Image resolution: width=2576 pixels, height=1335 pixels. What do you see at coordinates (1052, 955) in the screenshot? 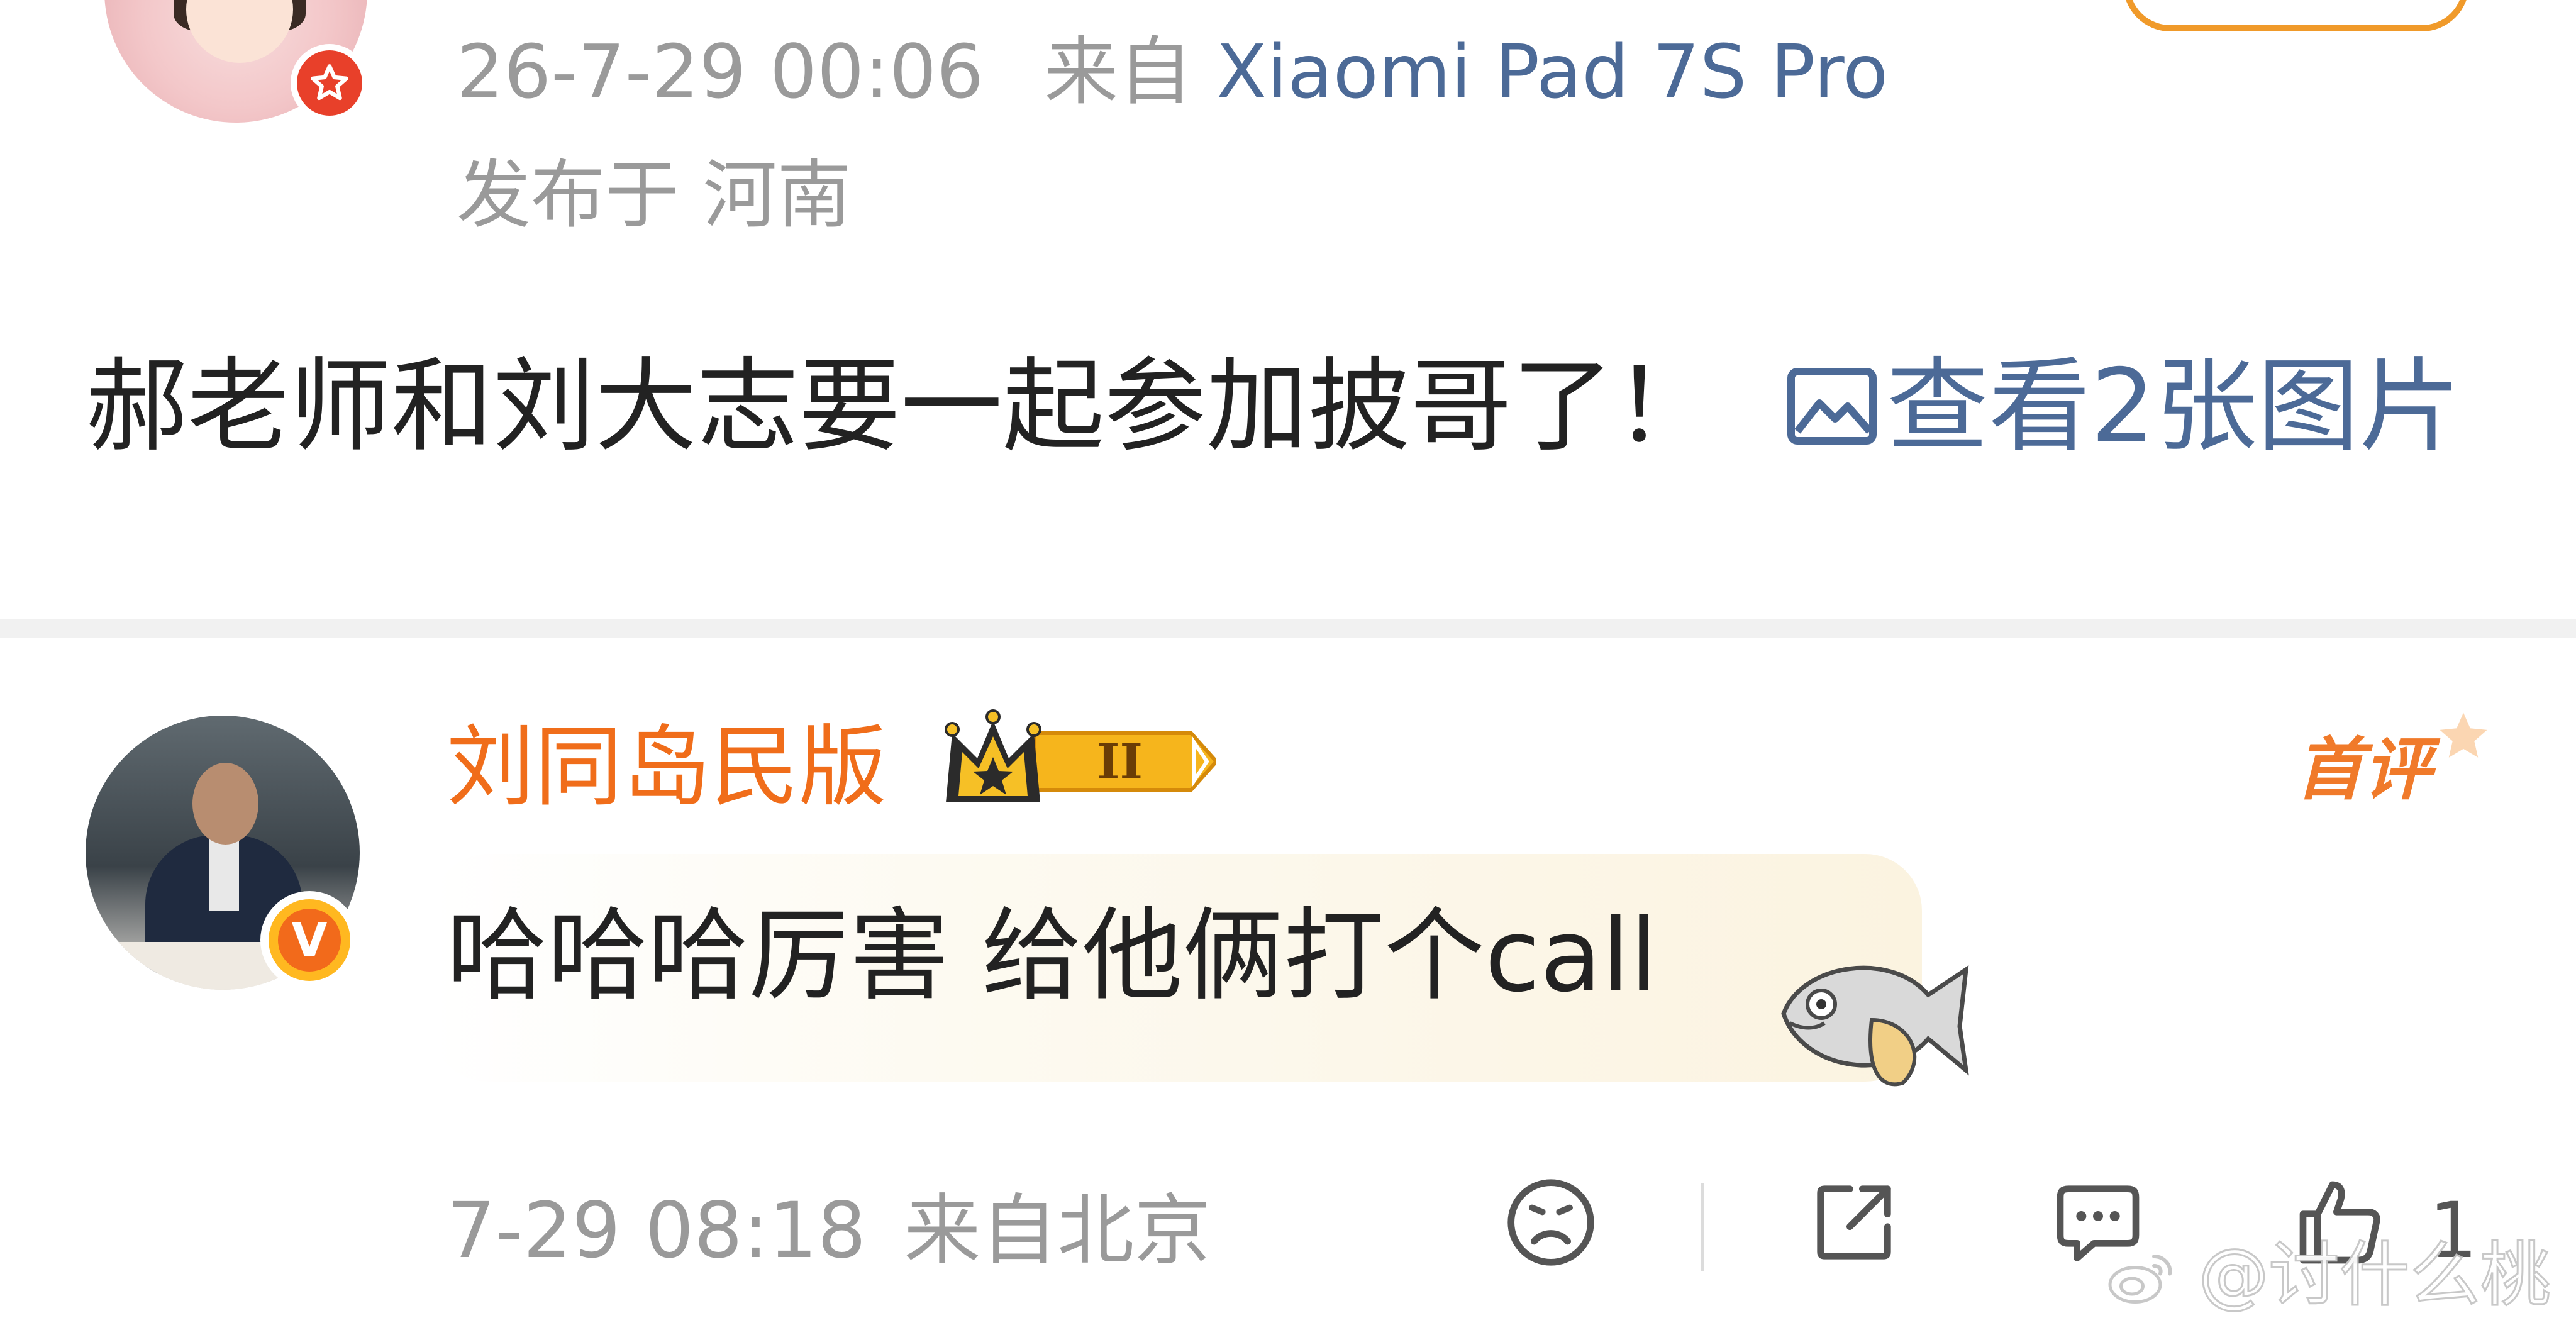
I see `comment-text: 哈哈哈厉害 给他俩打个call` at bounding box center [1052, 955].